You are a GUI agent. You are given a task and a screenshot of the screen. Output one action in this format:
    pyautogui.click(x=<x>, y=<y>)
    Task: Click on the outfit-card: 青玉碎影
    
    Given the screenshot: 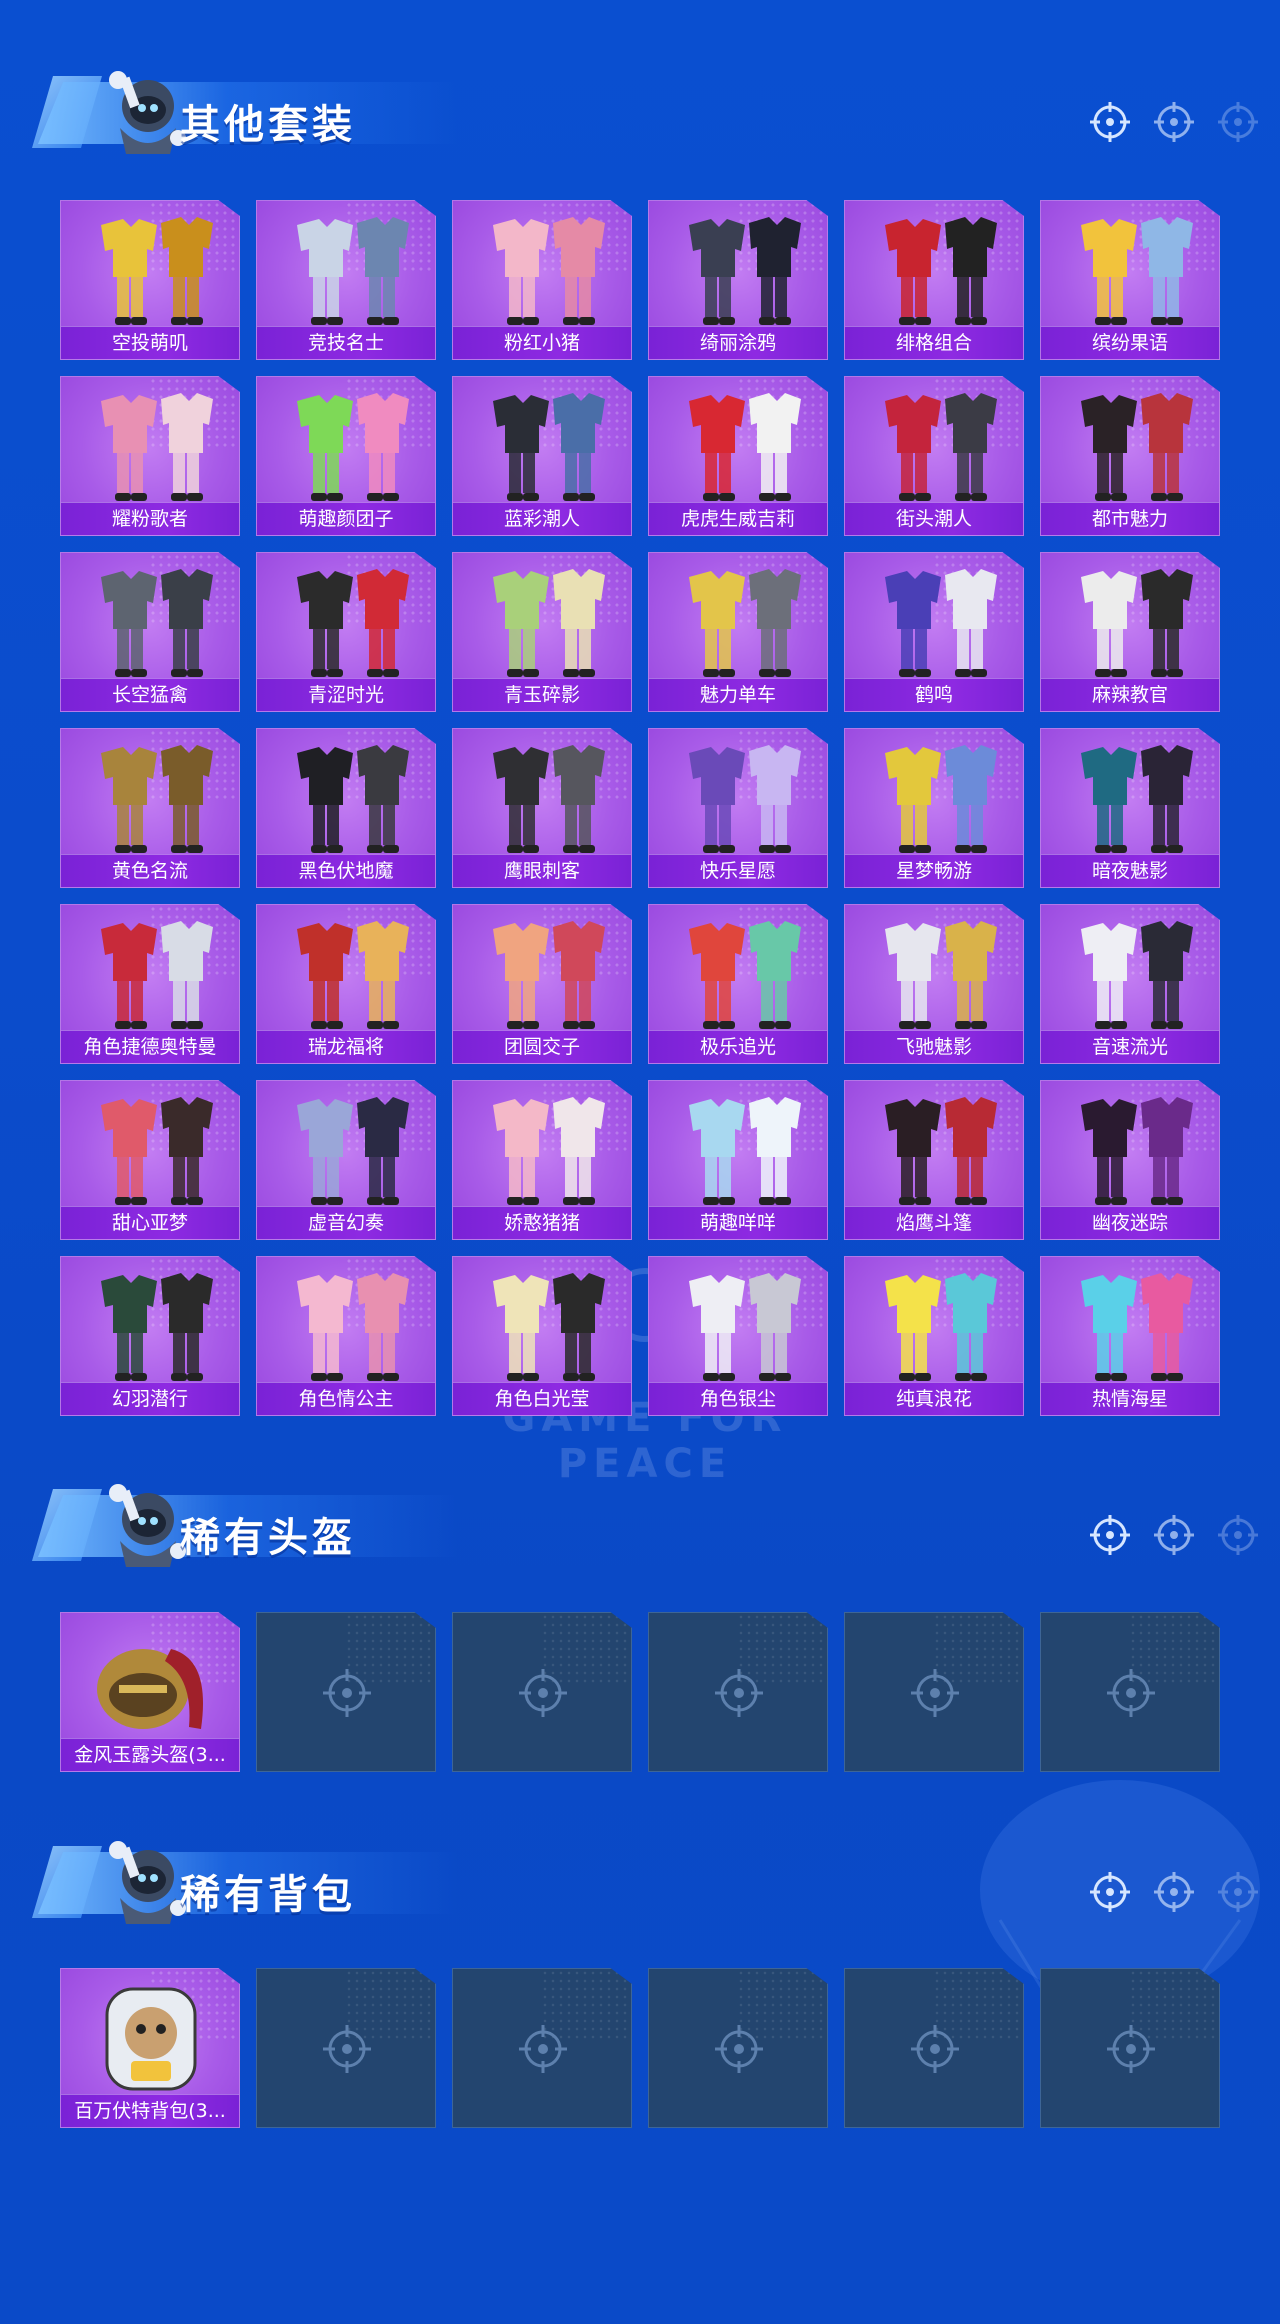 What is the action you would take?
    pyautogui.click(x=542, y=632)
    